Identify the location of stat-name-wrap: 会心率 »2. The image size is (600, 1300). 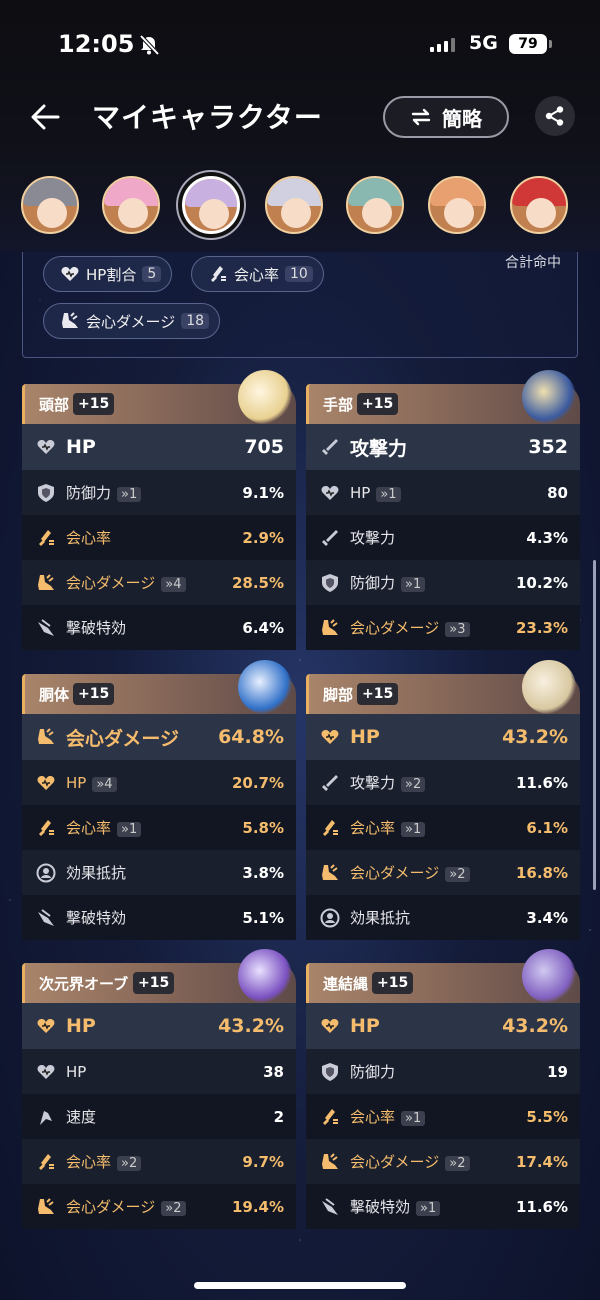
(104, 1161).